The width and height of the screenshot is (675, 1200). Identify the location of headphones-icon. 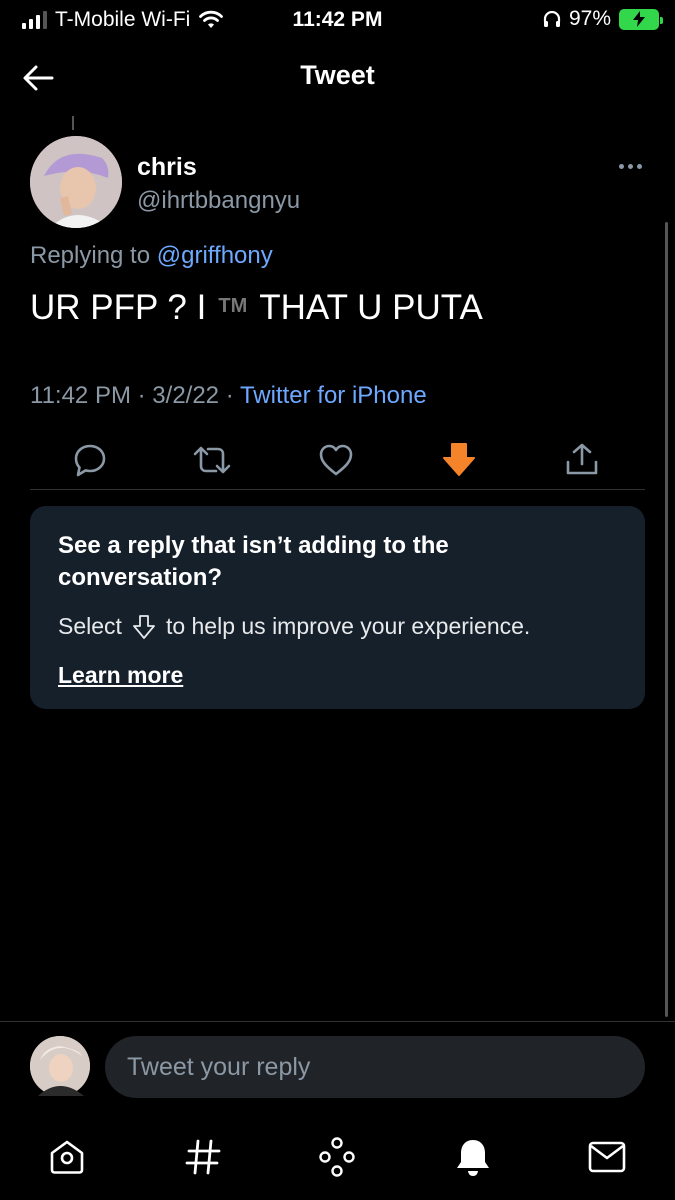
(552, 19).